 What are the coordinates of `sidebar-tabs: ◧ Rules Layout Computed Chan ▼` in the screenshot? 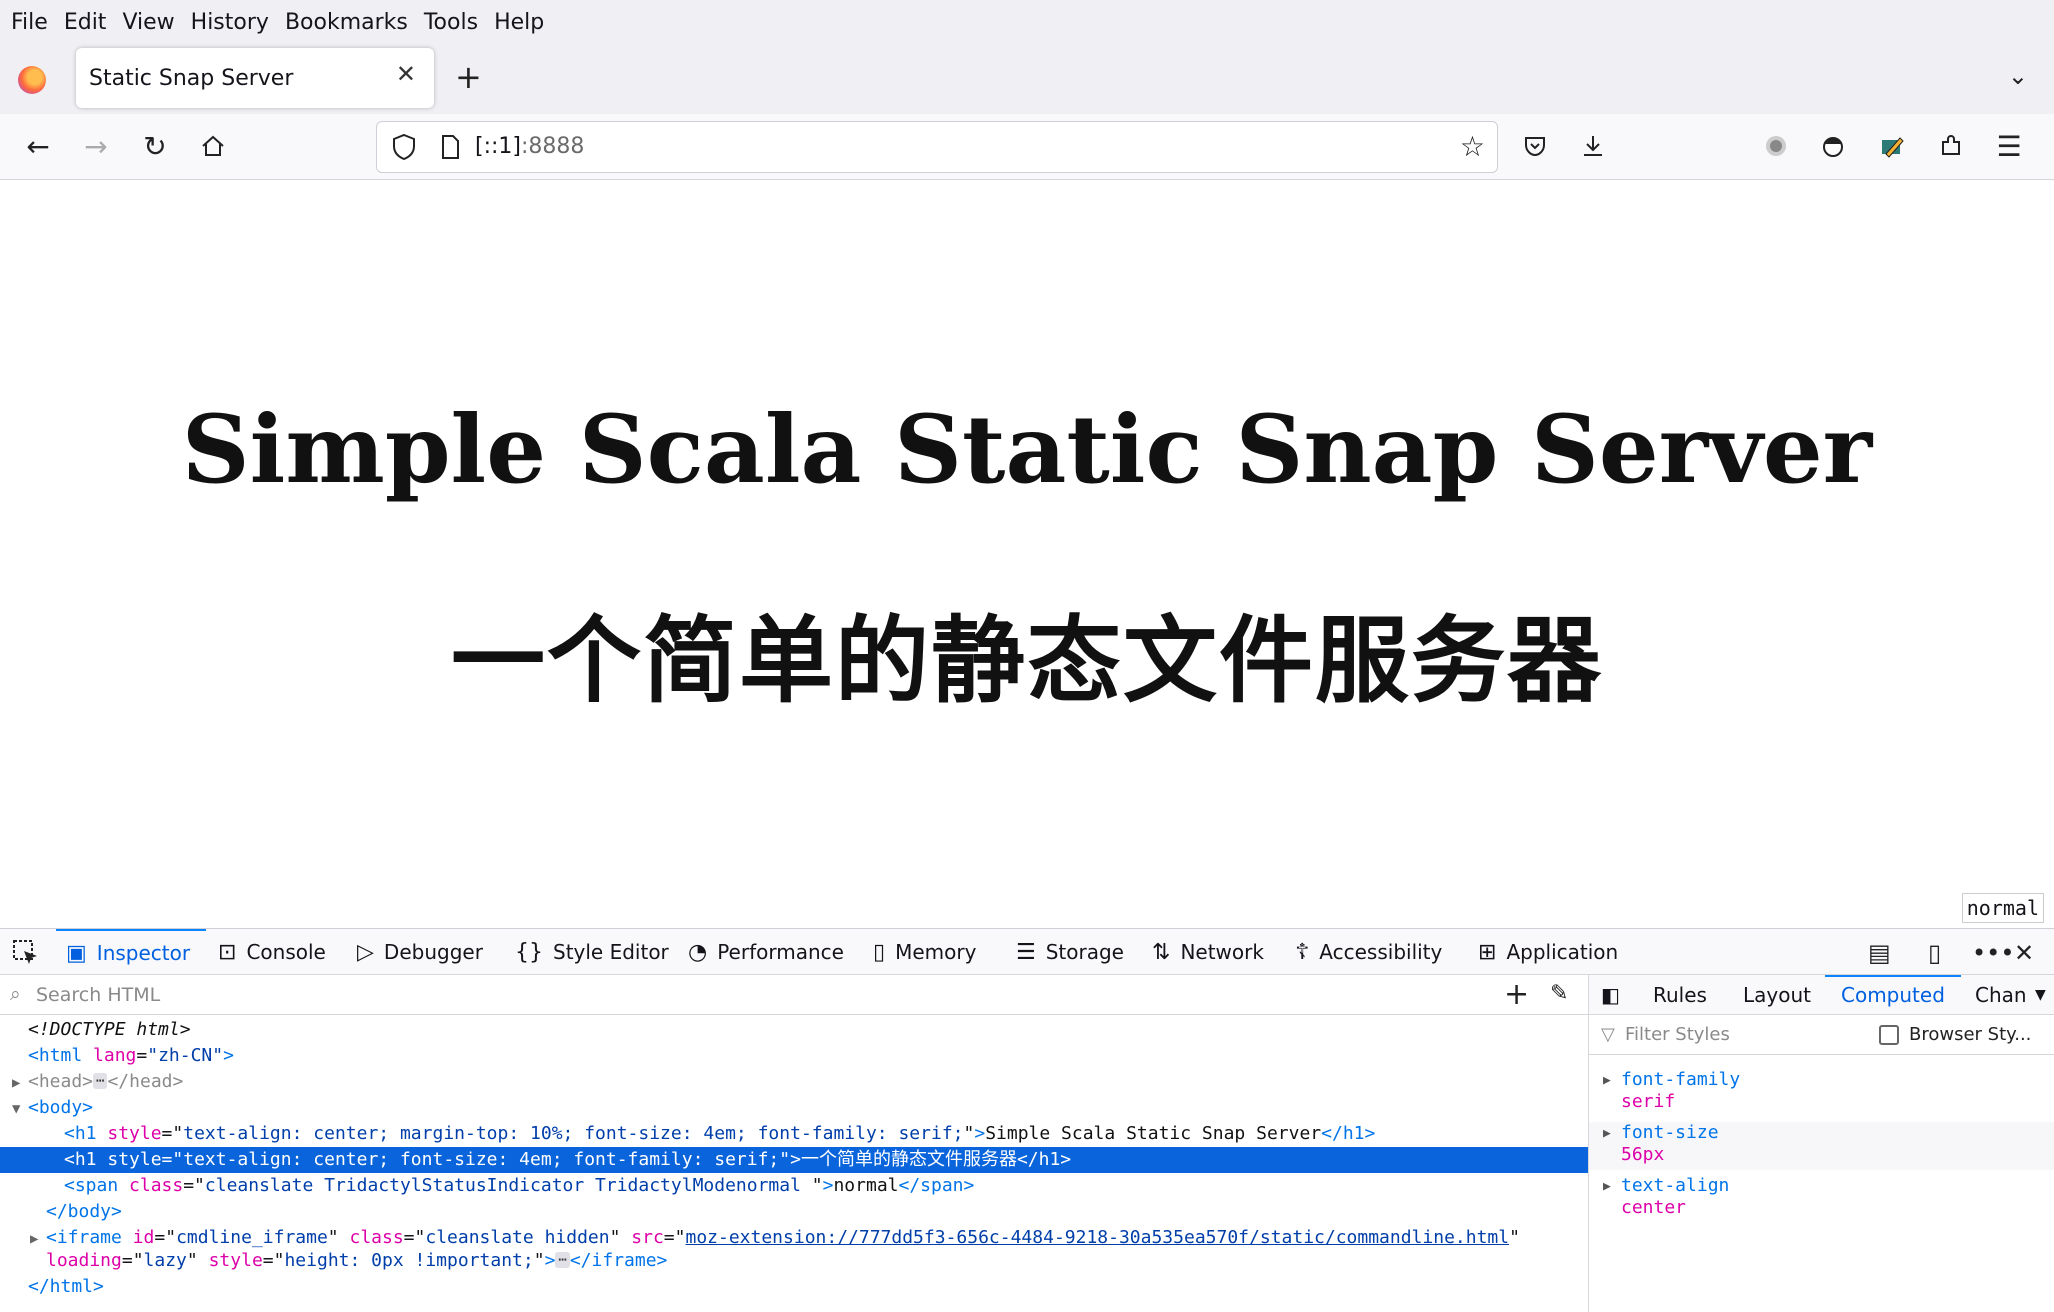 It's located at (1821, 995).